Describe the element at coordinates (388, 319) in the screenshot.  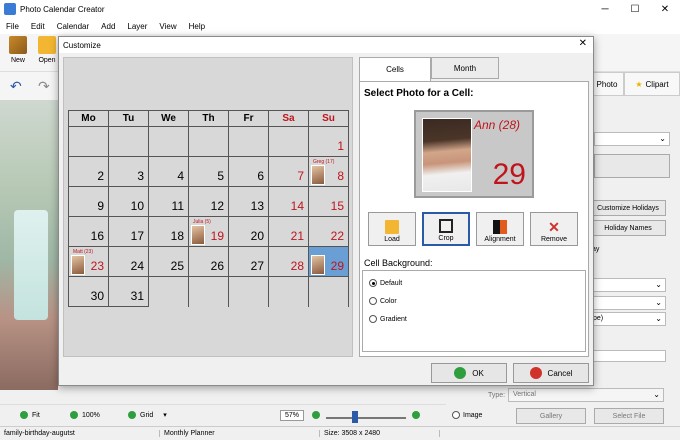
I see `bg-gradient-radio: Gradient` at that location.